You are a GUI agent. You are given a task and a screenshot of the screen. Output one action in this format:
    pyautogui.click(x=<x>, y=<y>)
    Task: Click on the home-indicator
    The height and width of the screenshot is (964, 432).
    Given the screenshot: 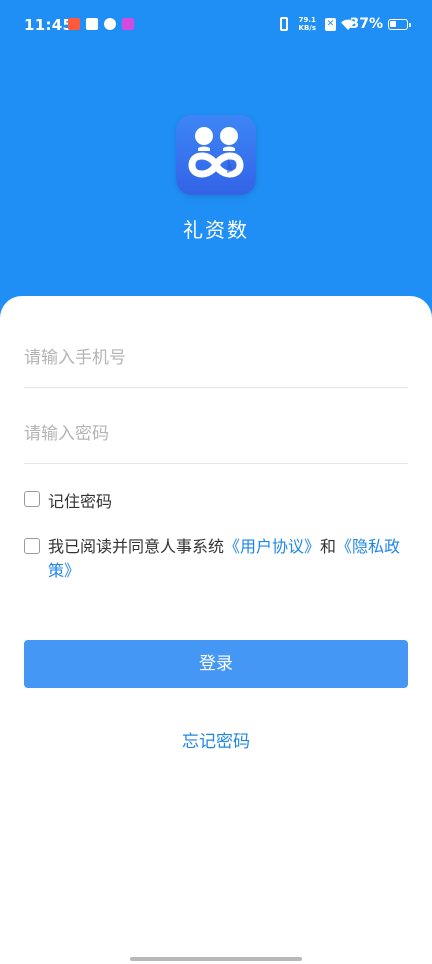 What is the action you would take?
    pyautogui.click(x=216, y=959)
    